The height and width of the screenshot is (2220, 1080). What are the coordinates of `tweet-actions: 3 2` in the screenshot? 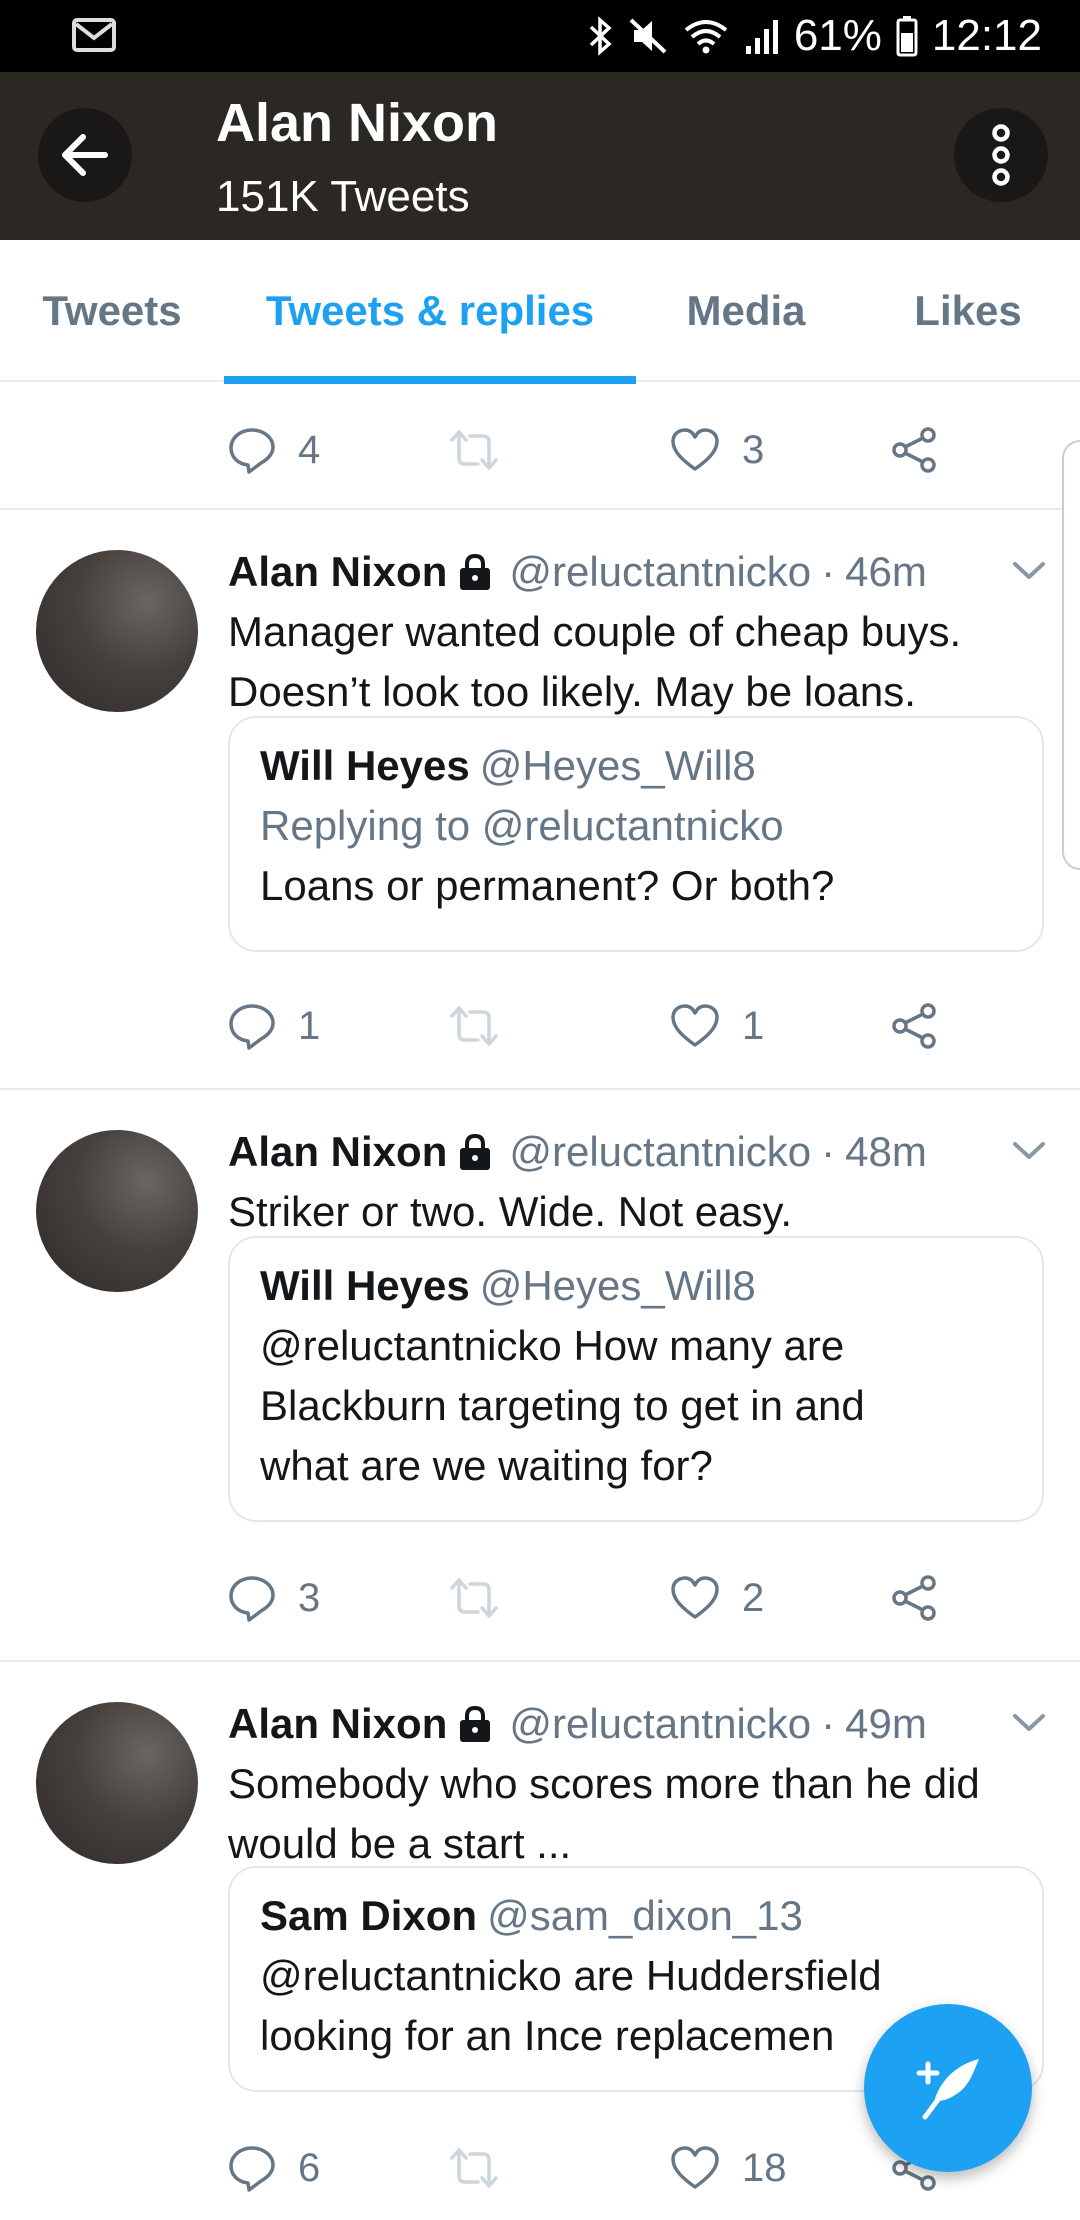 It's located at (608, 1598).